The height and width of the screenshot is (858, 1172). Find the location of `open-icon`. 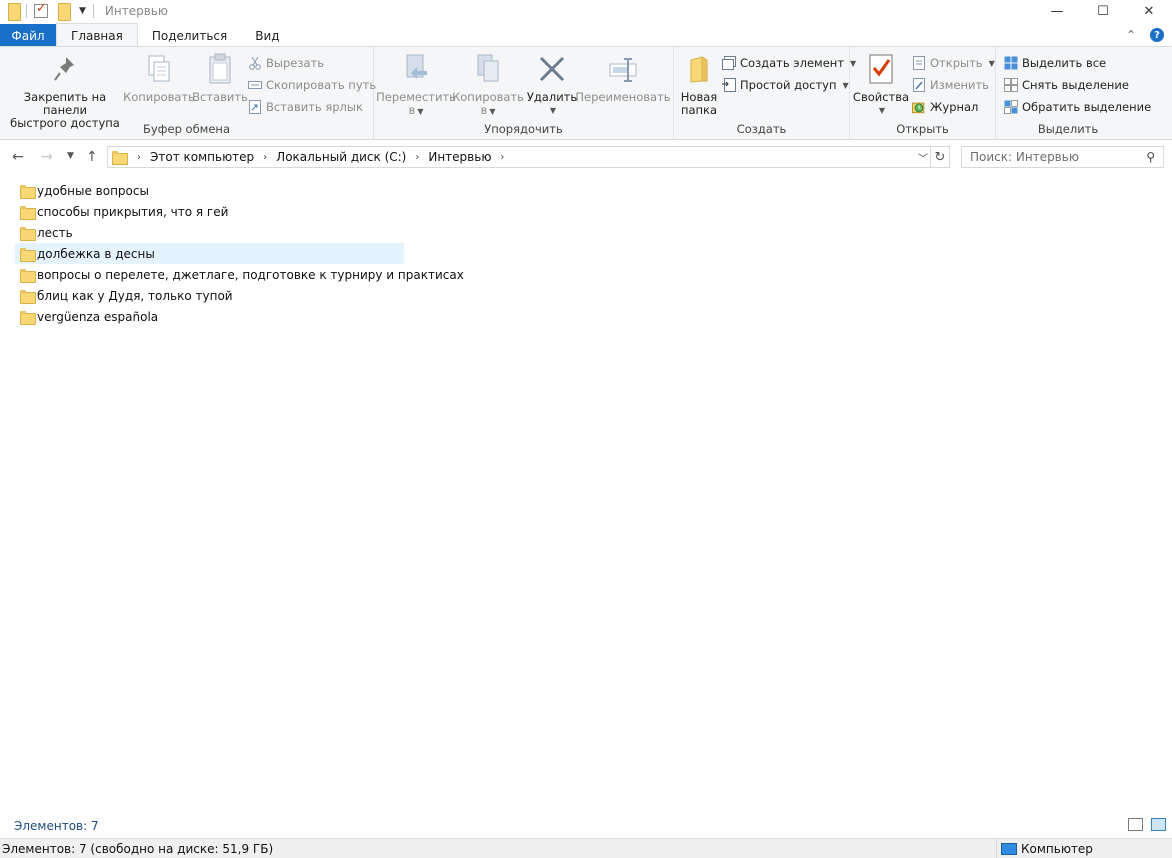

open-icon is located at coordinates (919, 63).